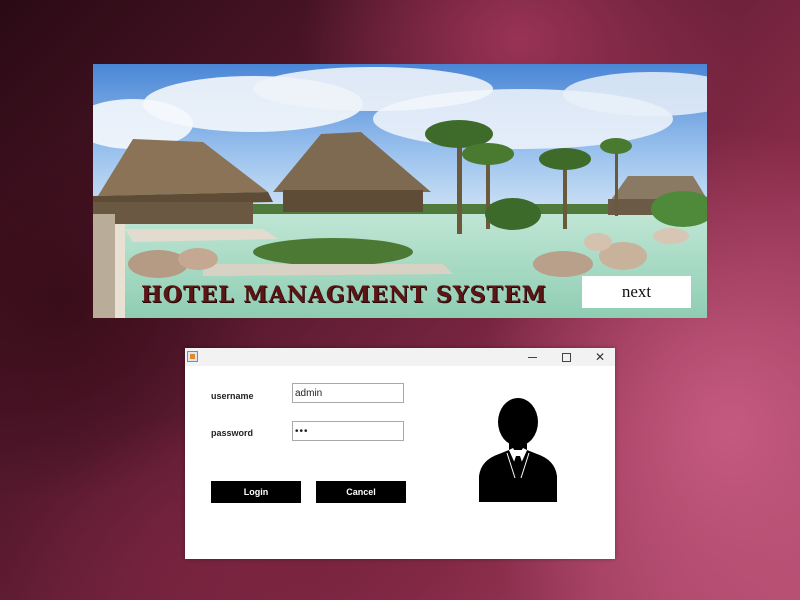 The image size is (800, 600). What do you see at coordinates (518, 450) in the screenshot?
I see `businessman-silhouette-icon` at bounding box center [518, 450].